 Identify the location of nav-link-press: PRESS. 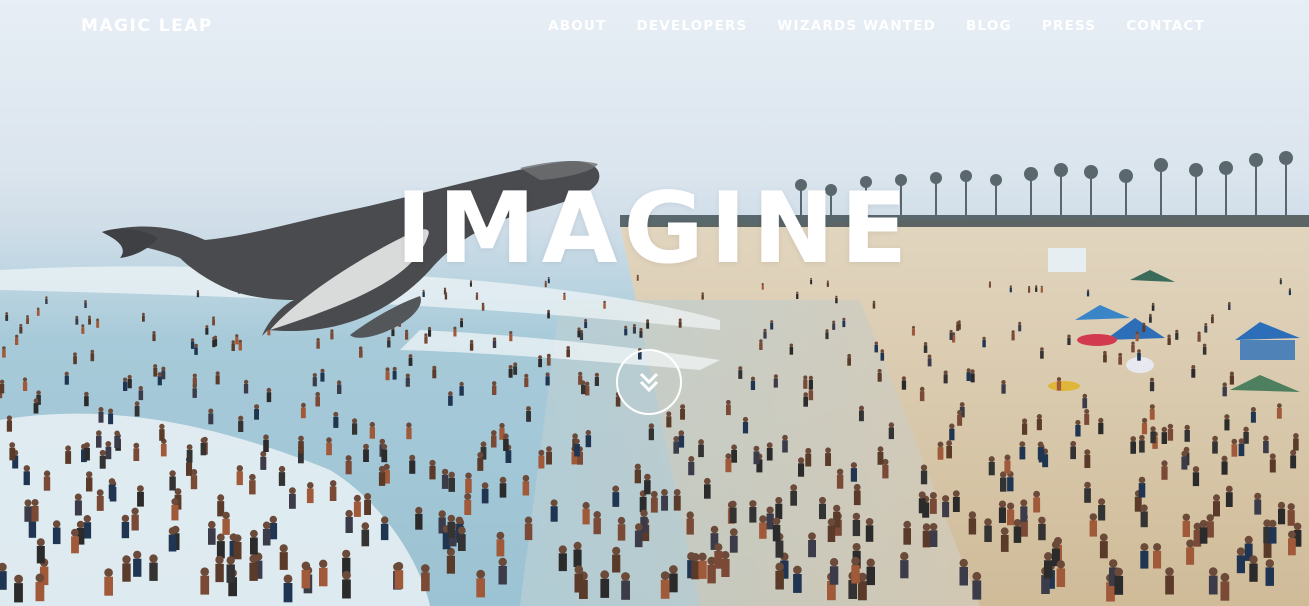
(1069, 26).